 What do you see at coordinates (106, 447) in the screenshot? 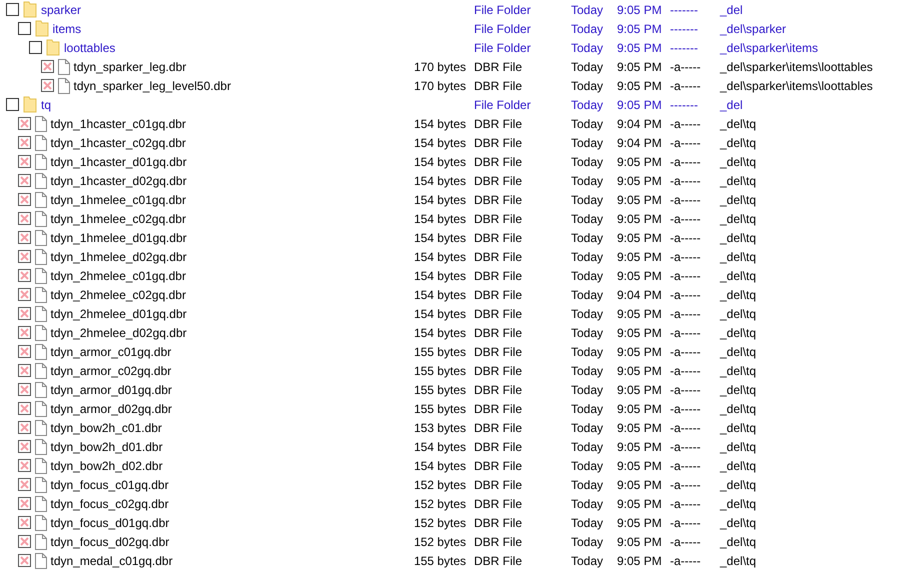
I see `file-name: tdyn_bow2h_d01.dbr` at bounding box center [106, 447].